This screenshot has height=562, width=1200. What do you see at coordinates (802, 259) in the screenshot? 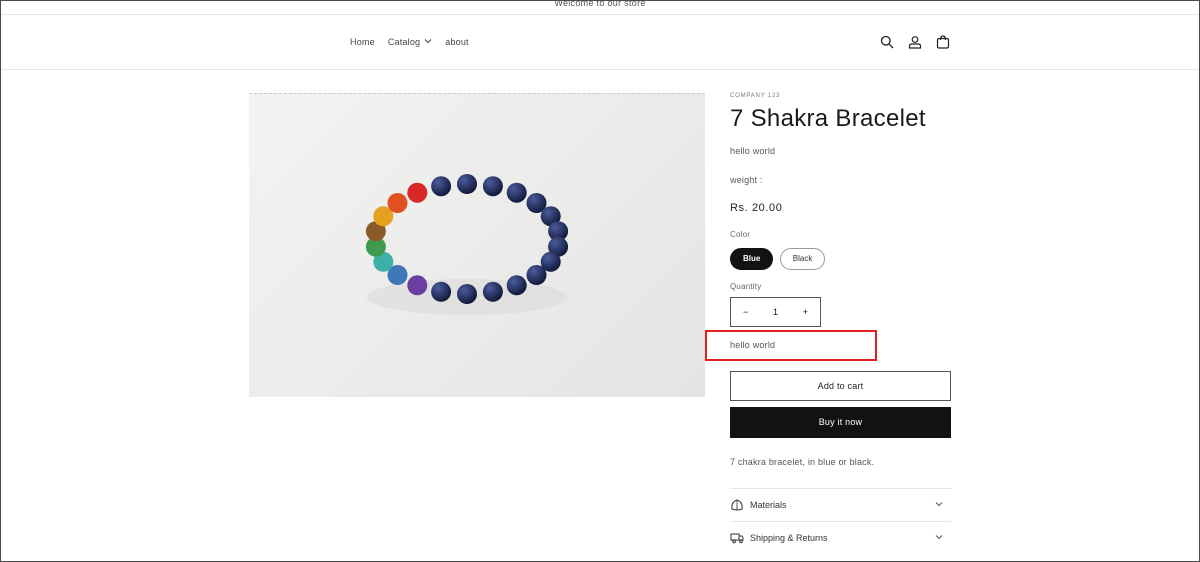
I see `color-option-black: Black` at bounding box center [802, 259].